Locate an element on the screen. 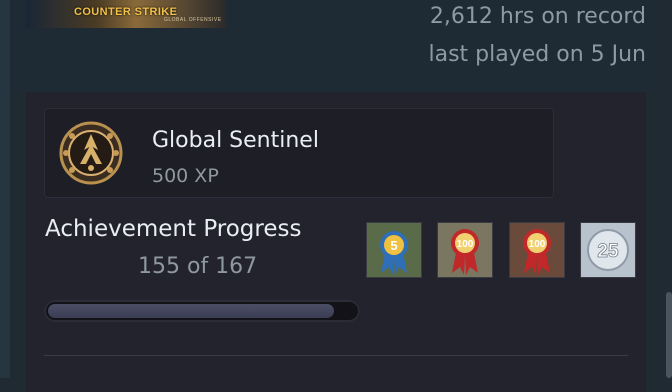 The image size is (672, 392). hours-on-record: 2,612 hrs on record is located at coordinates (537, 16).